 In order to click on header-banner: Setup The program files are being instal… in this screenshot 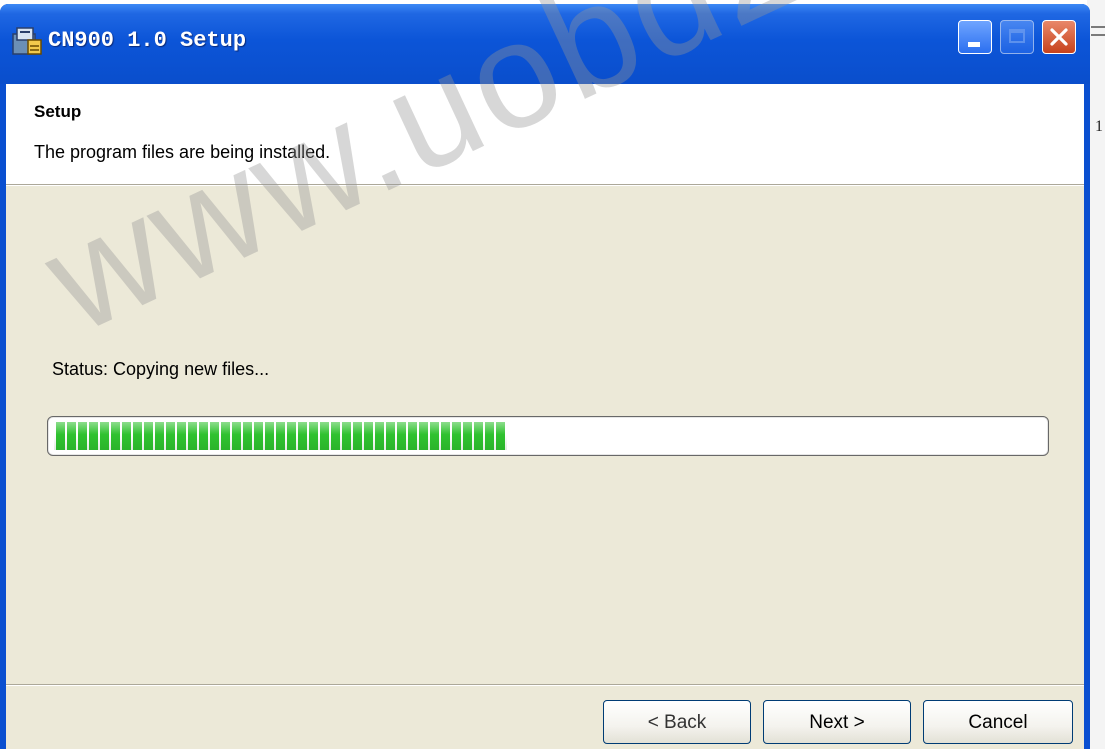, I will do `click(545, 134)`.